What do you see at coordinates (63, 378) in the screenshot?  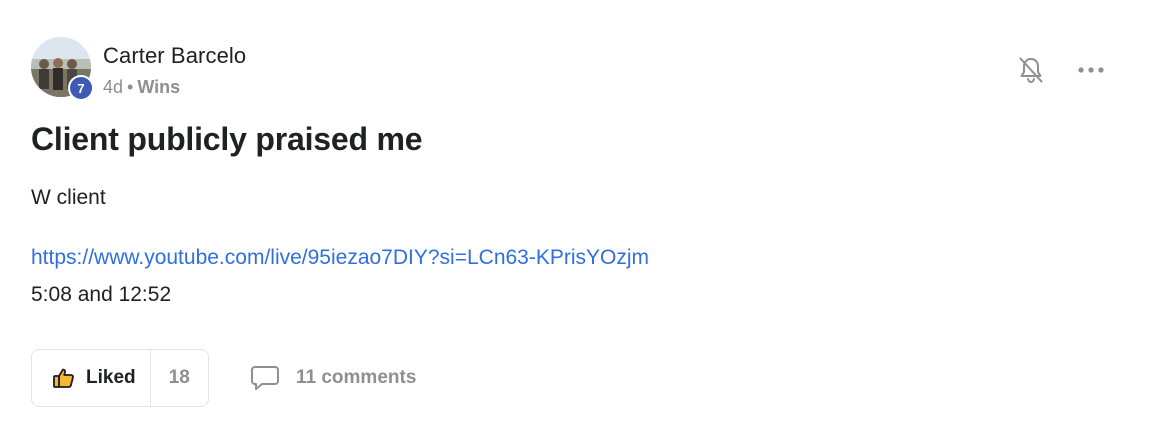 I see `thumbs-up-icon` at bounding box center [63, 378].